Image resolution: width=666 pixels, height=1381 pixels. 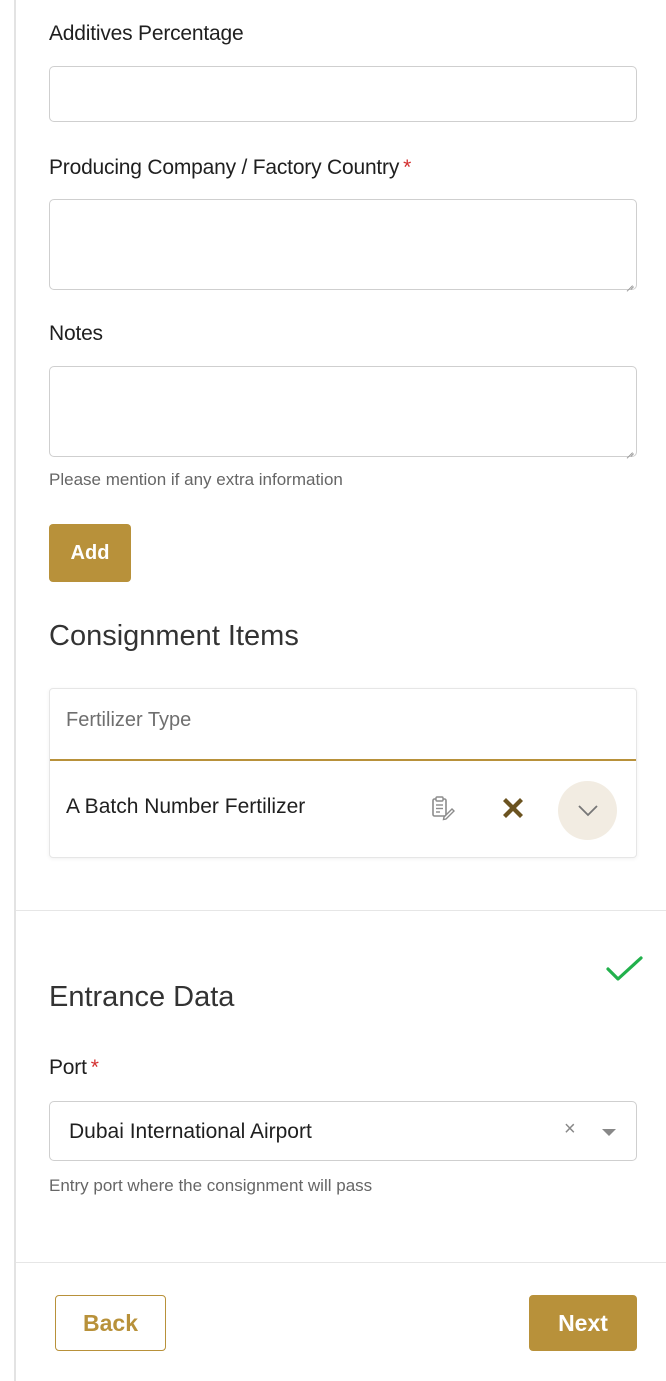 I want to click on additives-percentage-input, so click(x=343, y=94).